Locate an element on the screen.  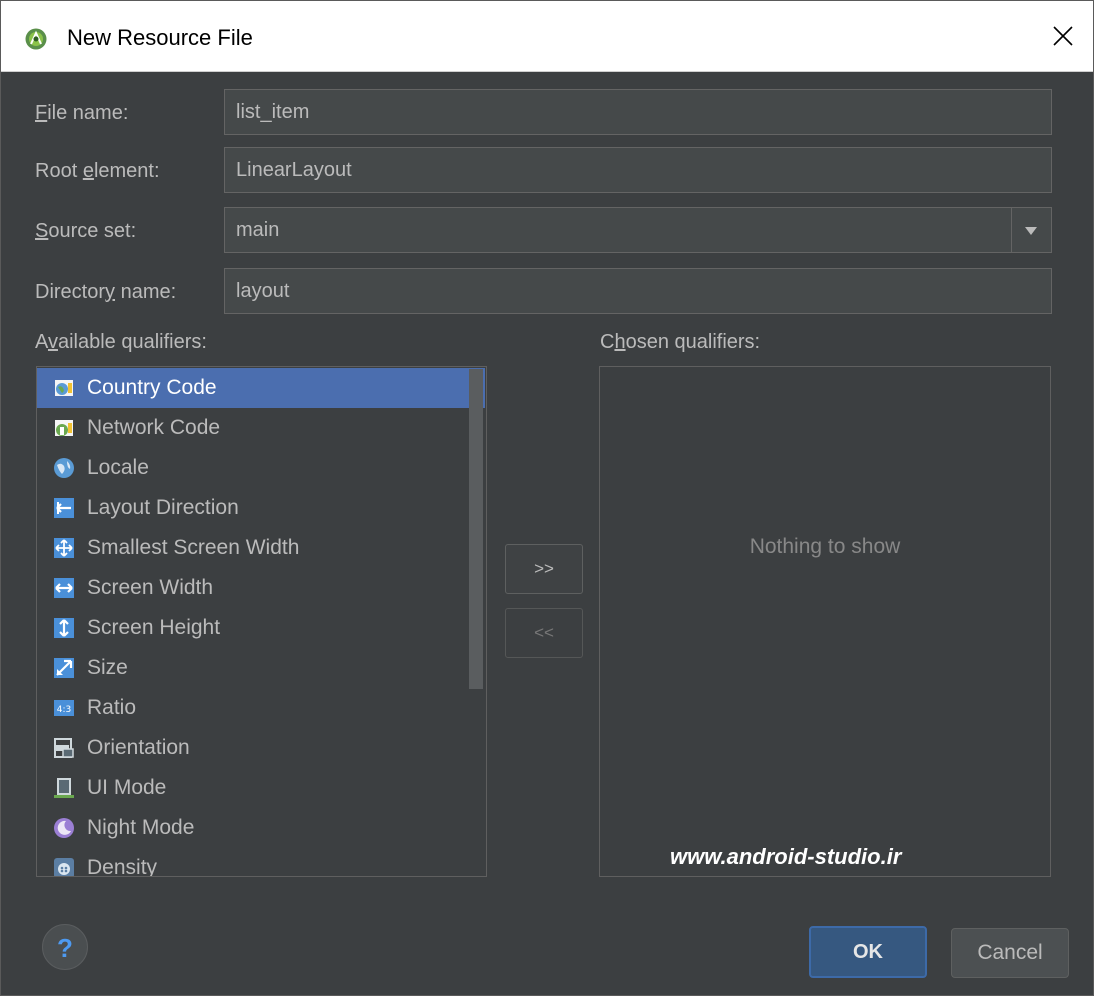
ok-button: OK is located at coordinates (868, 952).